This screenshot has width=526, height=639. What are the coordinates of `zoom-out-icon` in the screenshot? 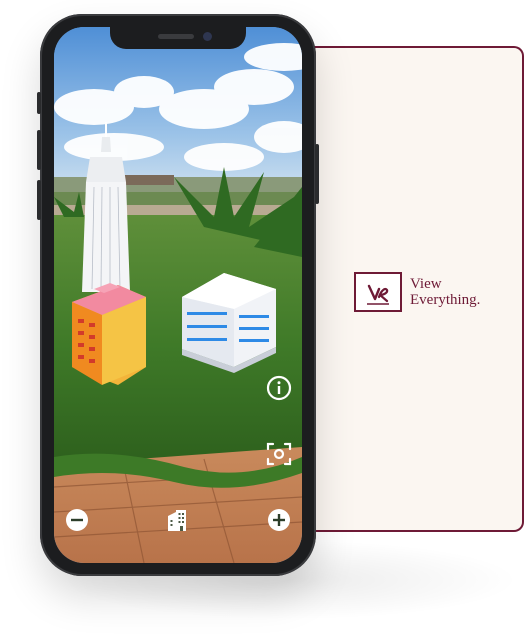 It's located at (77, 520).